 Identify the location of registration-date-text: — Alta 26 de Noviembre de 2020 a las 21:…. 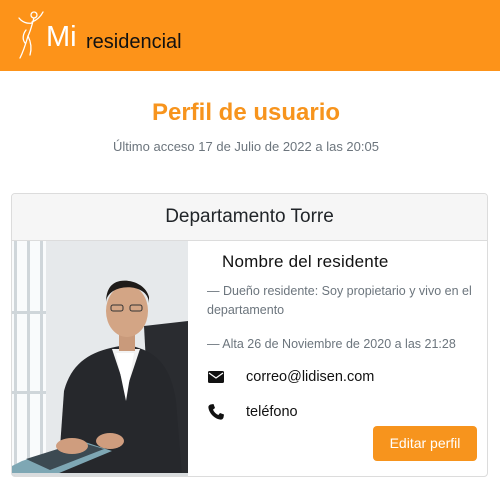
(331, 344).